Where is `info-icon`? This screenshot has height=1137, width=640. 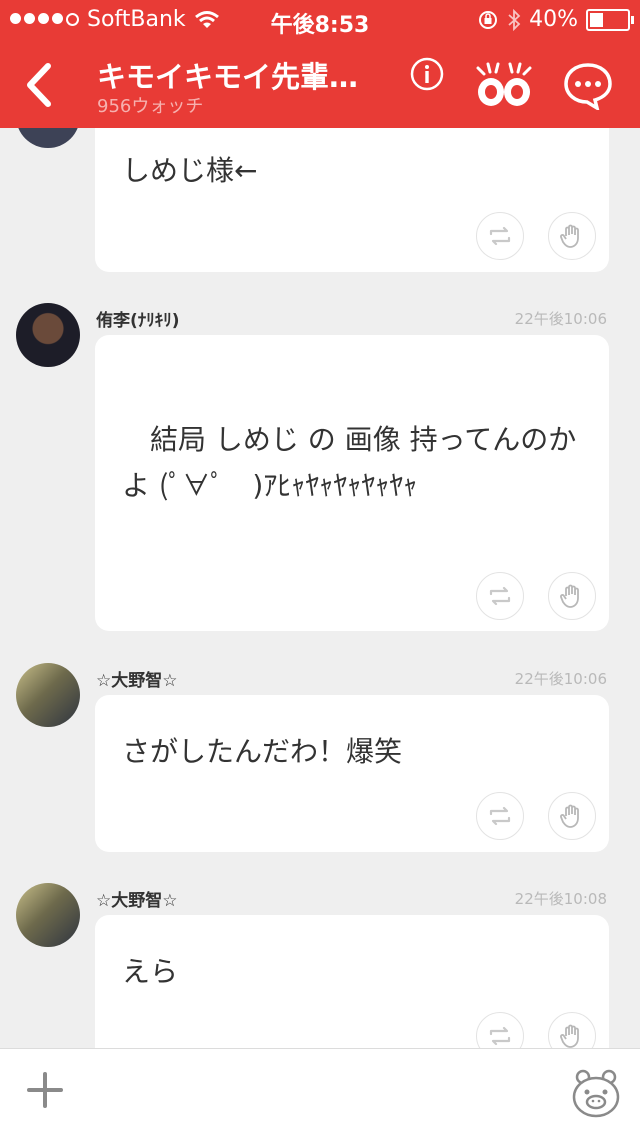
info-icon is located at coordinates (427, 74).